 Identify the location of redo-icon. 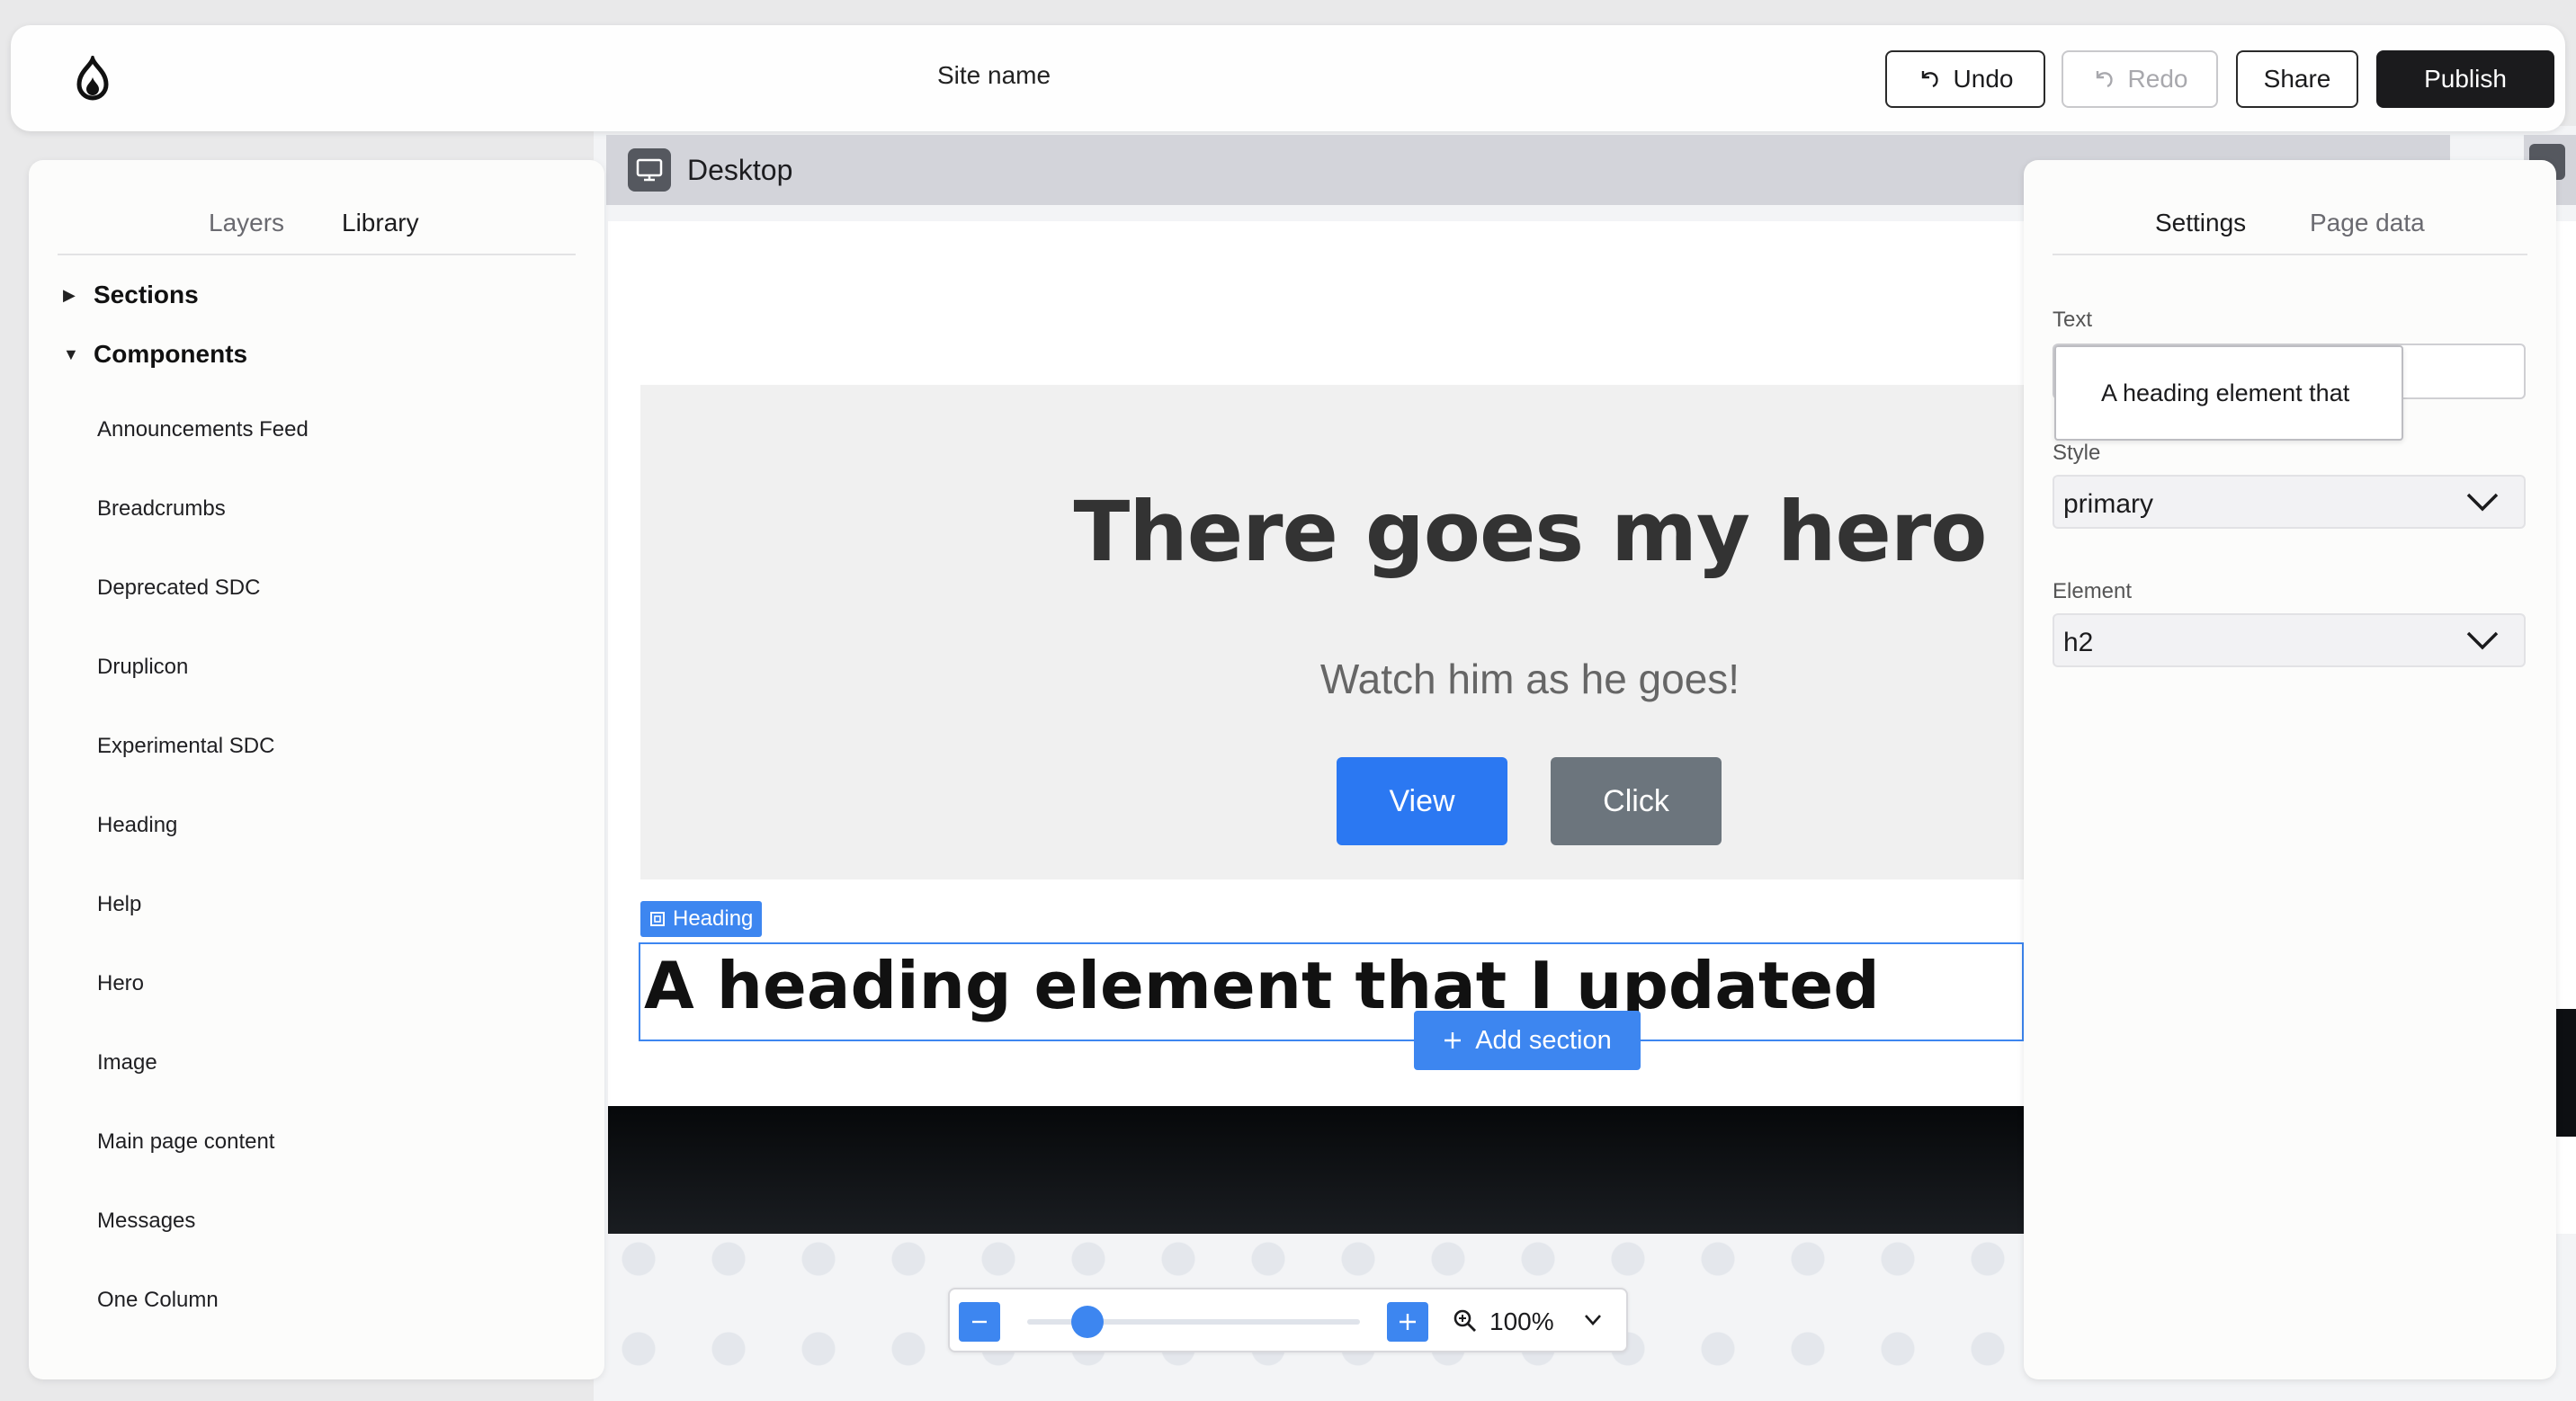
(2104, 79).